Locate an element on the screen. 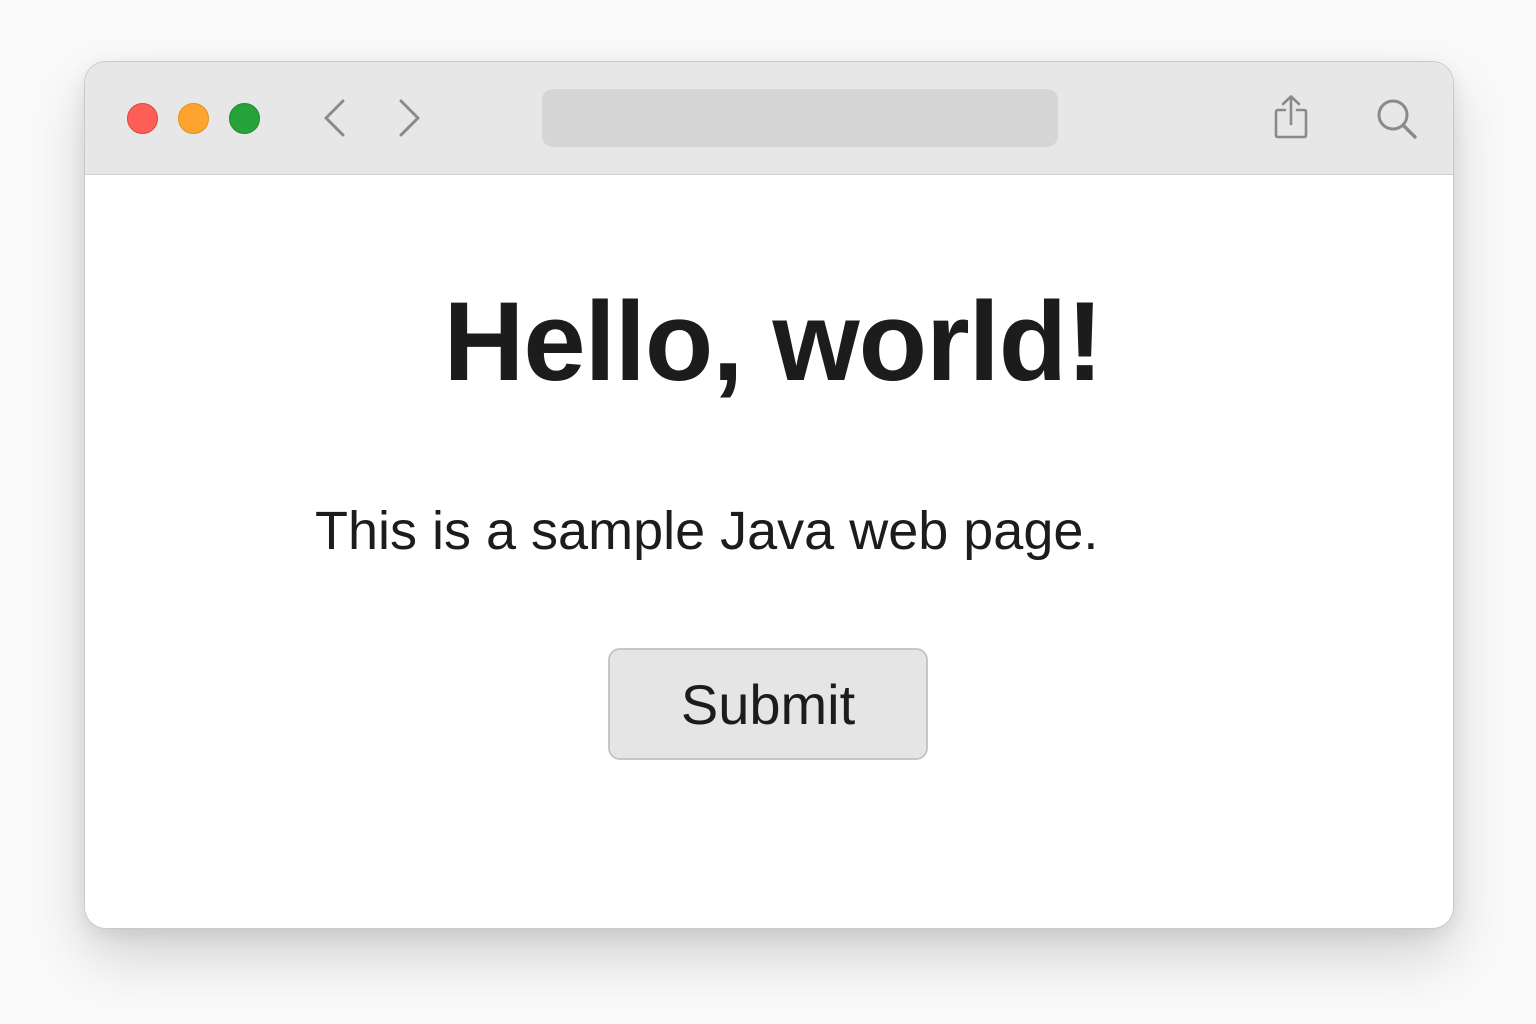  zoom-window-button is located at coordinates (244, 118).